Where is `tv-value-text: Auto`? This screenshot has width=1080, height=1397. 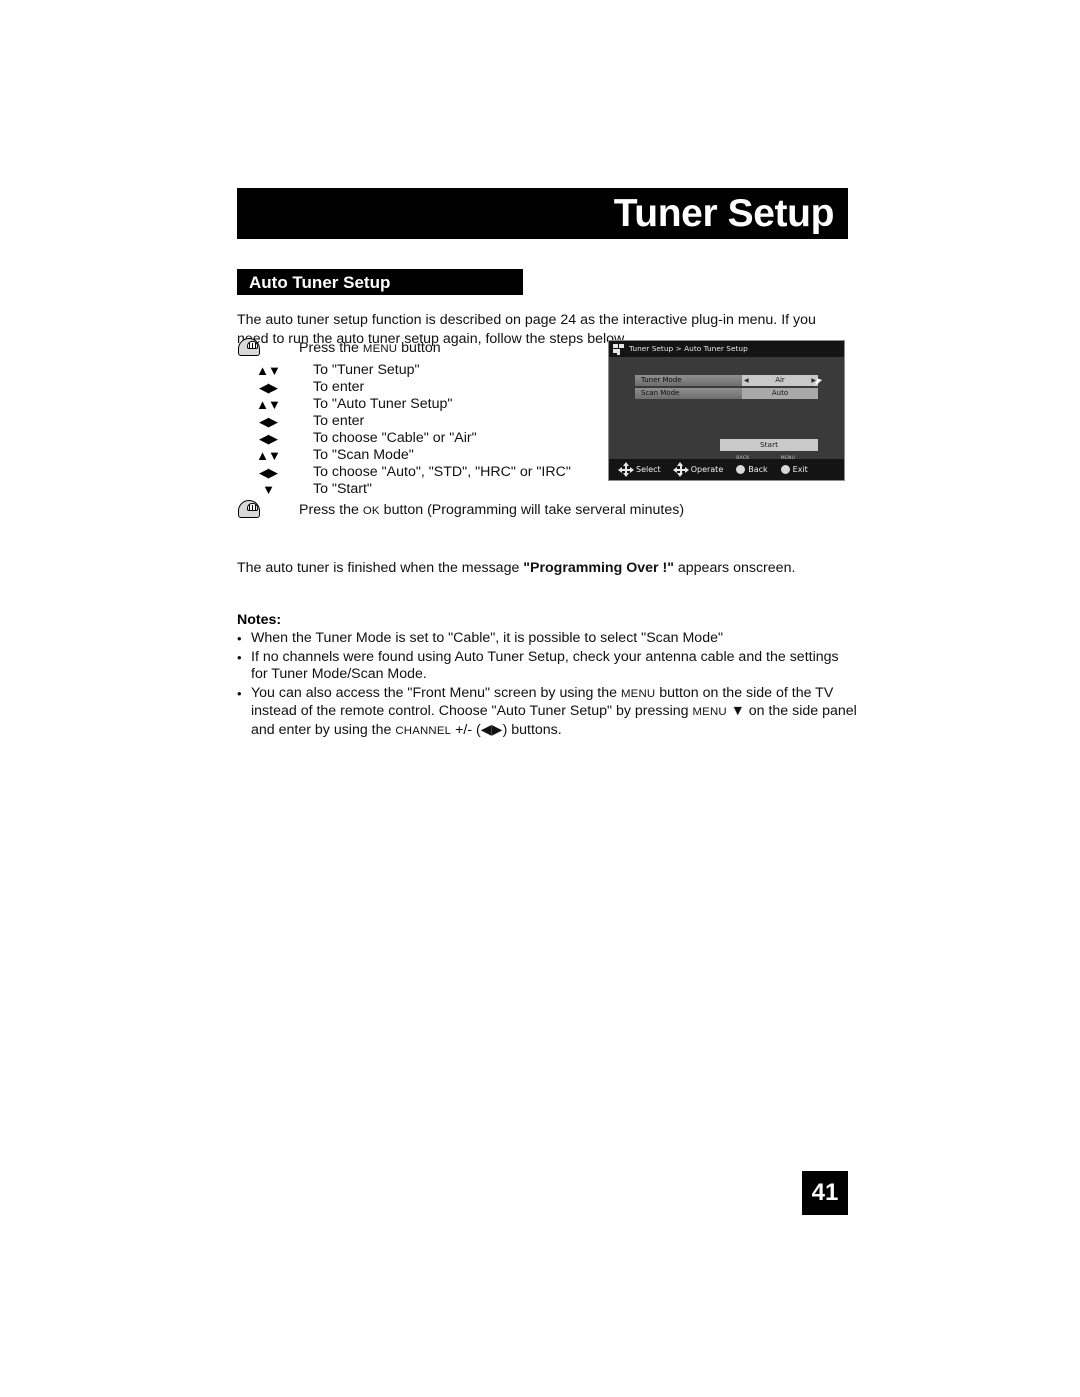
tv-value-text: Auto is located at coordinates (780, 393).